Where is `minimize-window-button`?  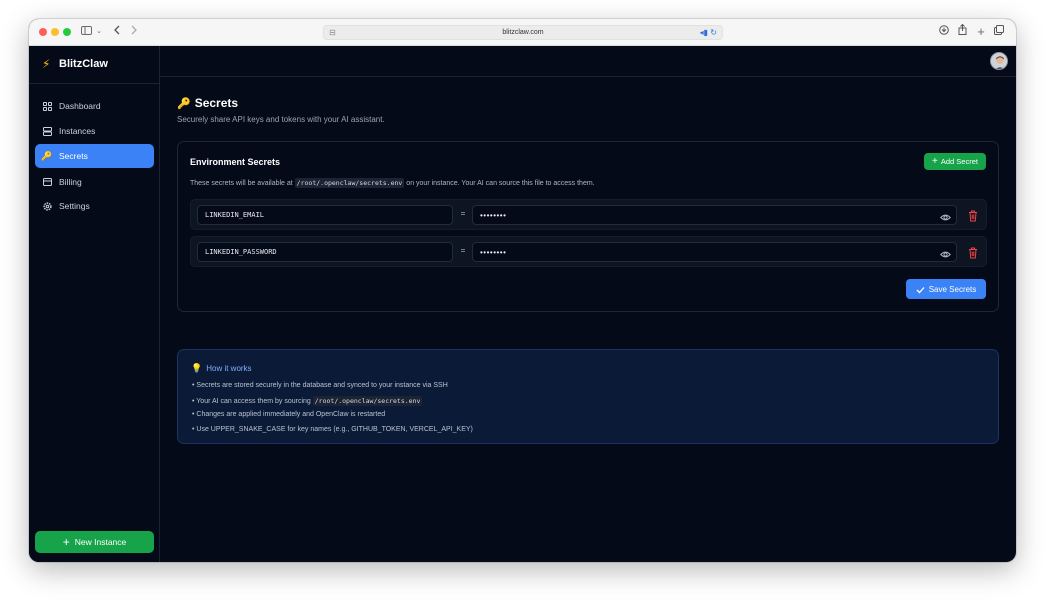
minimize-window-button is located at coordinates (55, 32).